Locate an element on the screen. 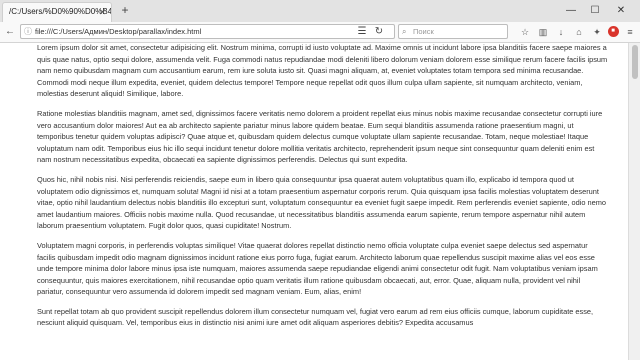  library-icon: ▥ is located at coordinates (543, 32).